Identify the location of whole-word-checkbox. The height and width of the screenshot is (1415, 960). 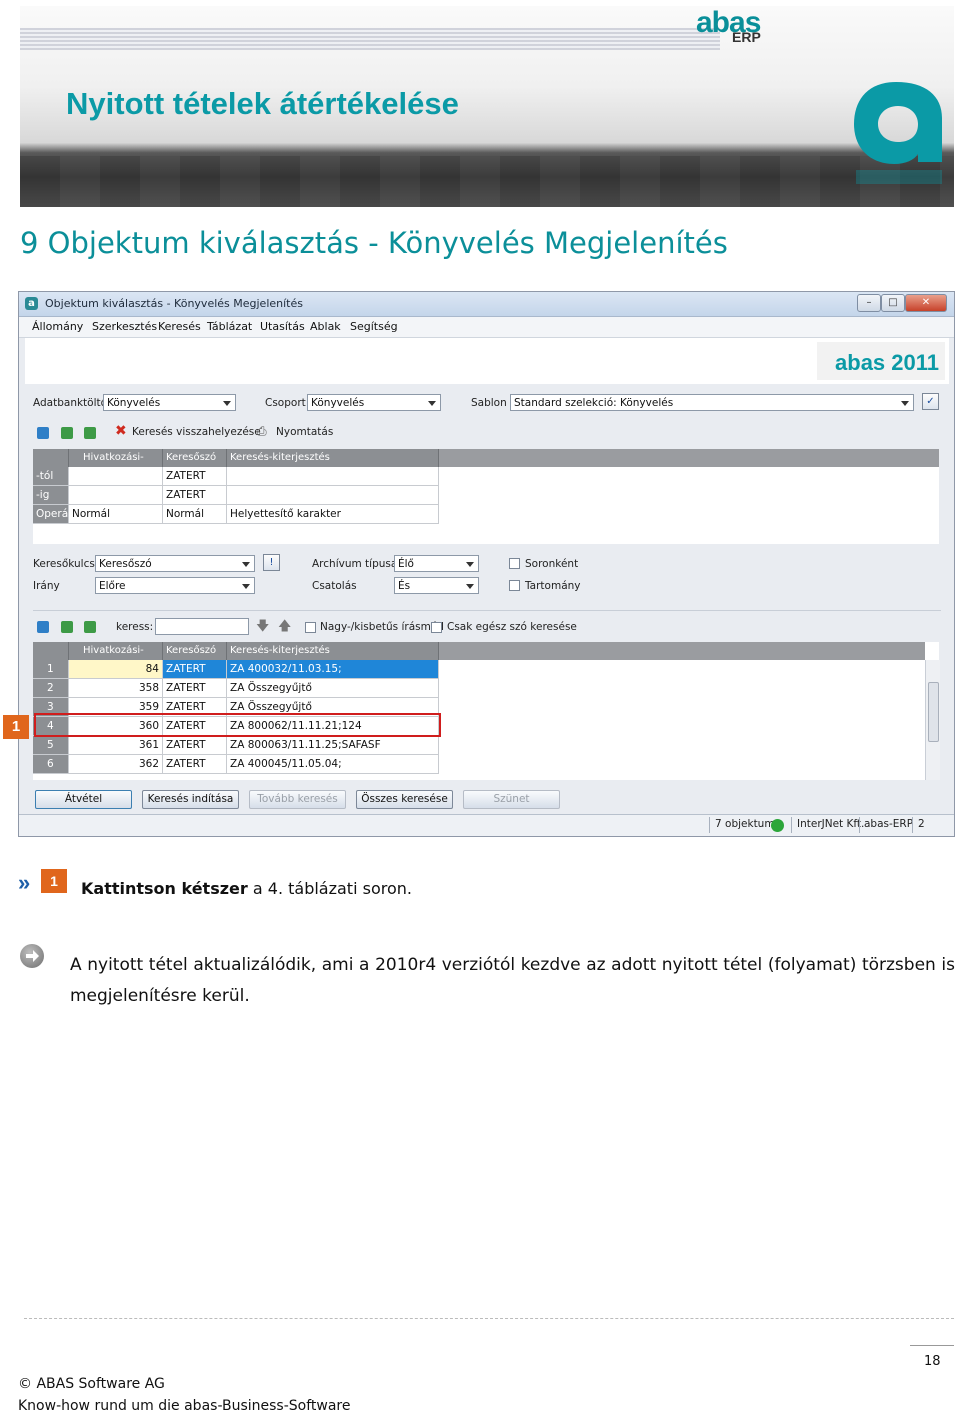
(436, 627).